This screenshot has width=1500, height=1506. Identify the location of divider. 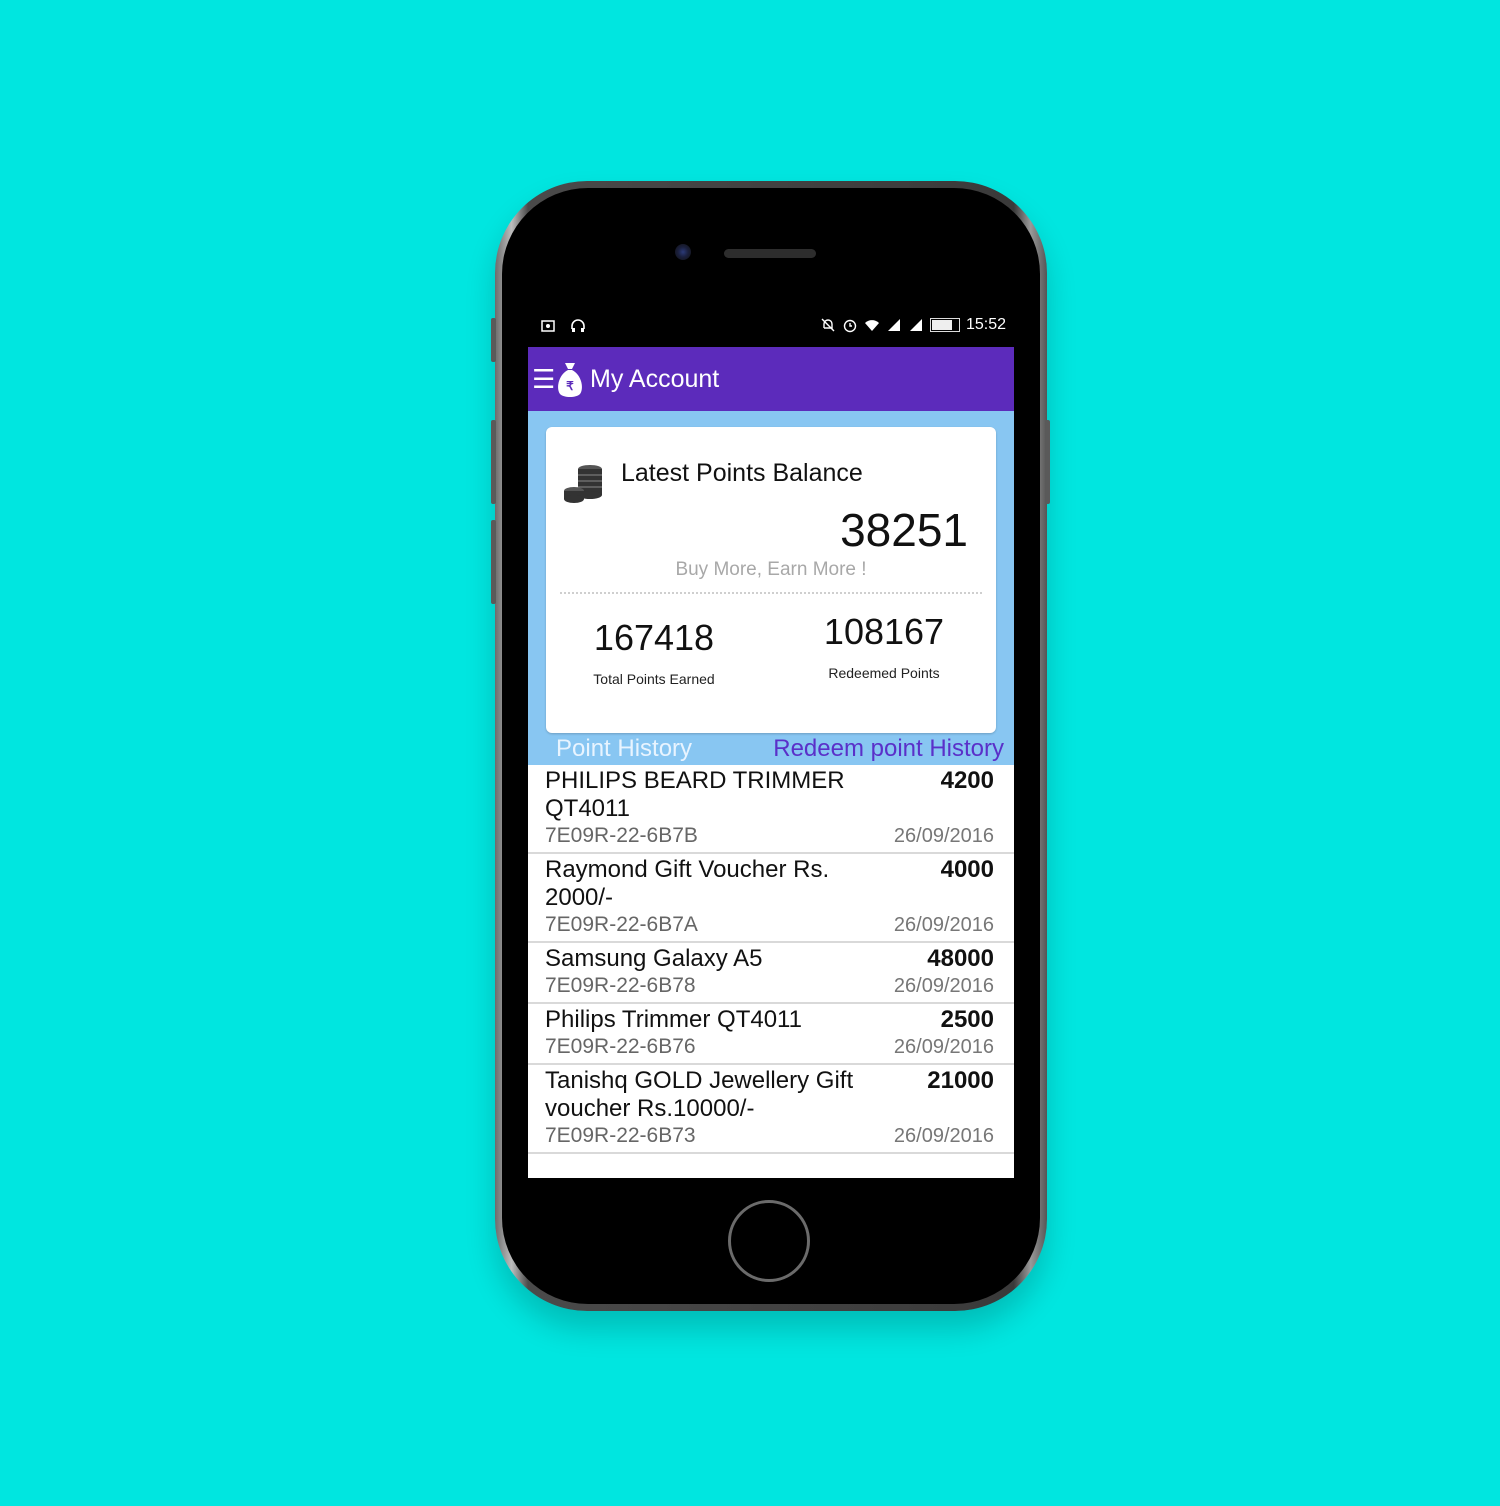
(771, 593).